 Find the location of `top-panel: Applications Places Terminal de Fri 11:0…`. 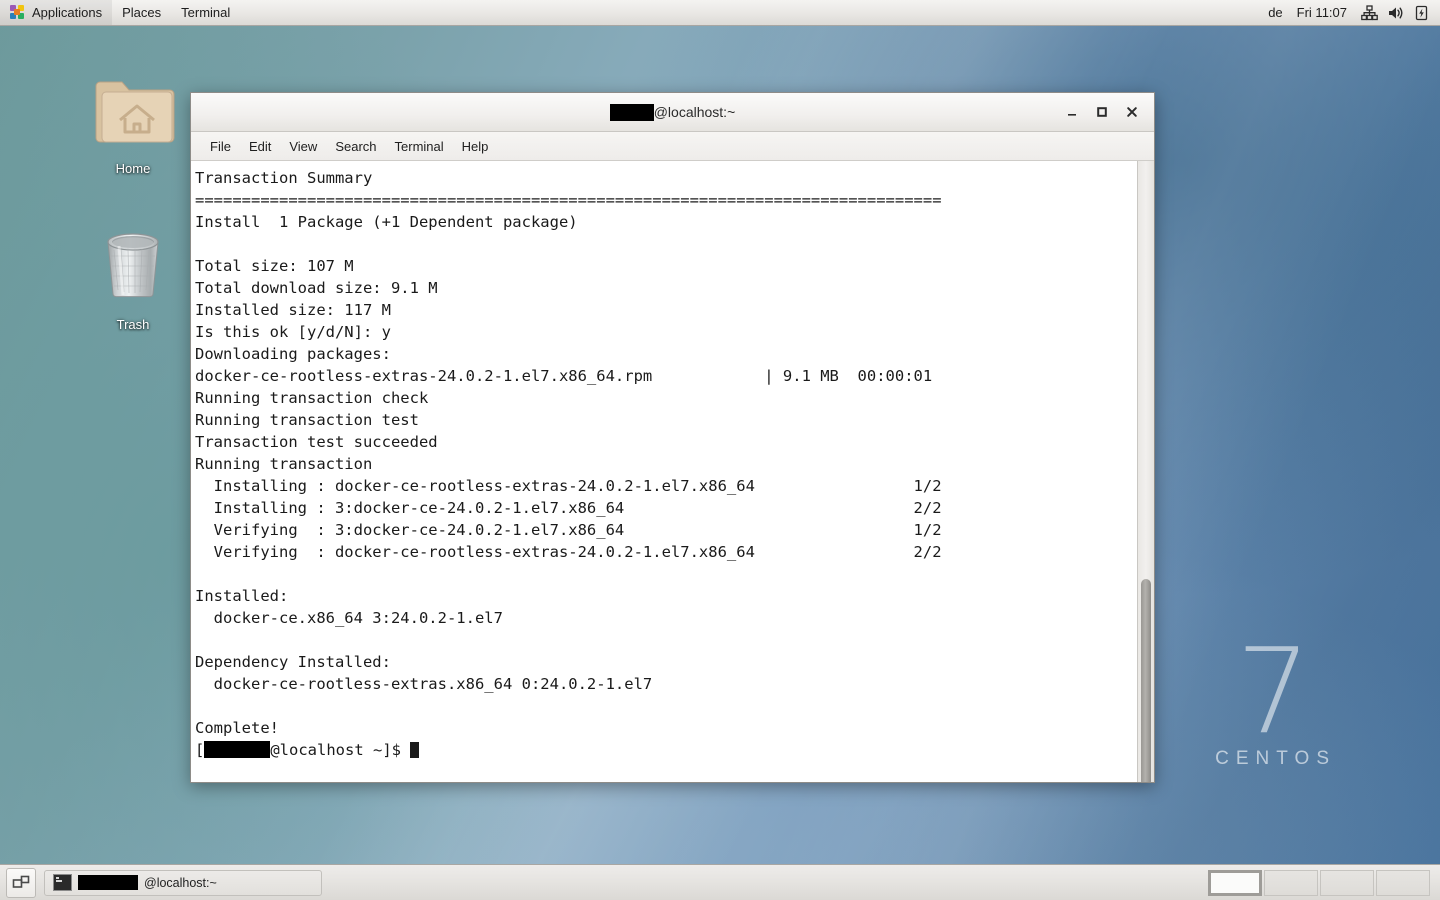

top-panel: Applications Places Terminal de Fri 11:0… is located at coordinates (720, 13).